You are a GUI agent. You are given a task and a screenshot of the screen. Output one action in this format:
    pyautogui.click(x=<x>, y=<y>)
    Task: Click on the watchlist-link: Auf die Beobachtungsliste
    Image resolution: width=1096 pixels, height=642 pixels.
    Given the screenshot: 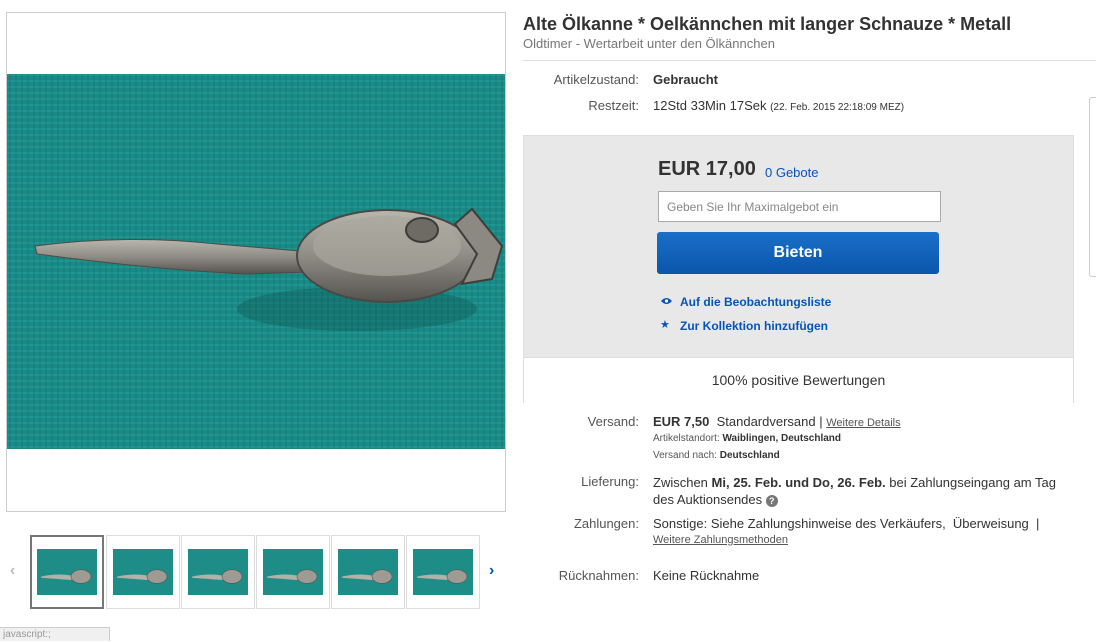 What is the action you would take?
    pyautogui.click(x=755, y=302)
    